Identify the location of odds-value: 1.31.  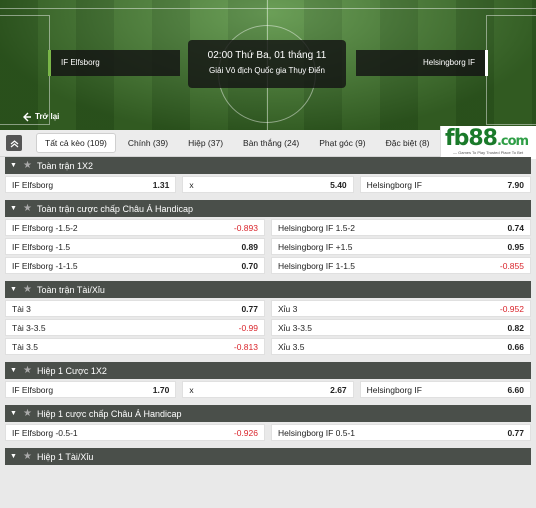
(161, 184).